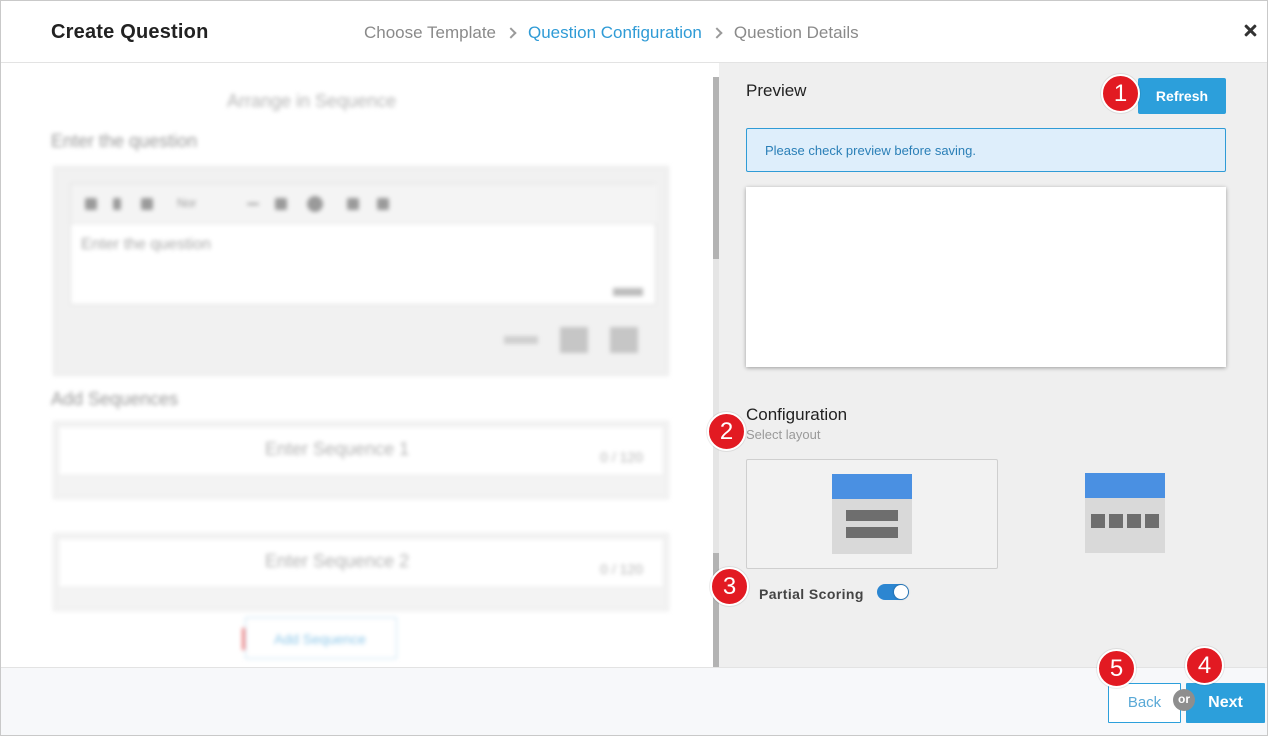  Describe the element at coordinates (811, 594) in the screenshot. I see `partial-scoring-label: Partial Scoring` at that location.